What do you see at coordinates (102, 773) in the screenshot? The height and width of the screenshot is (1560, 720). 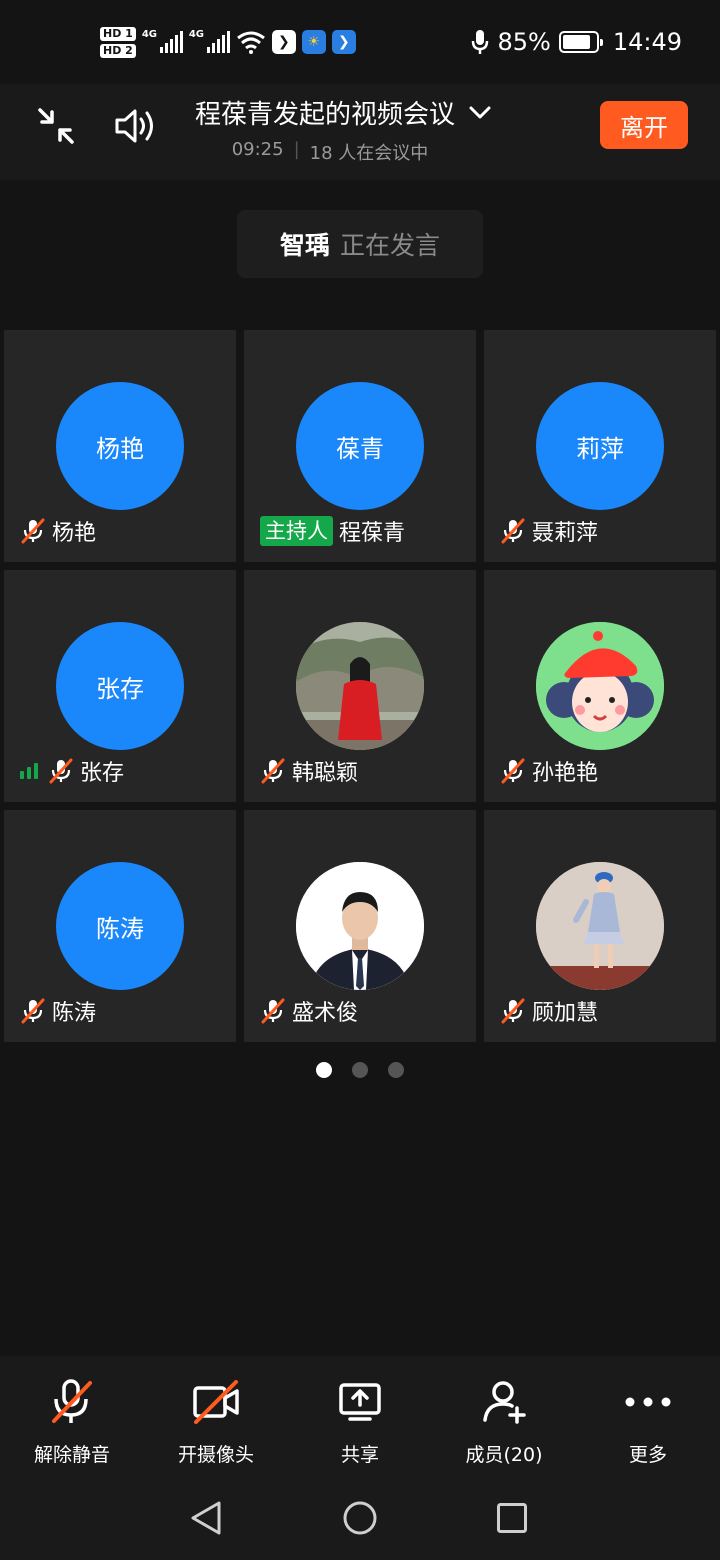 I see `participant-name: 张存` at bounding box center [102, 773].